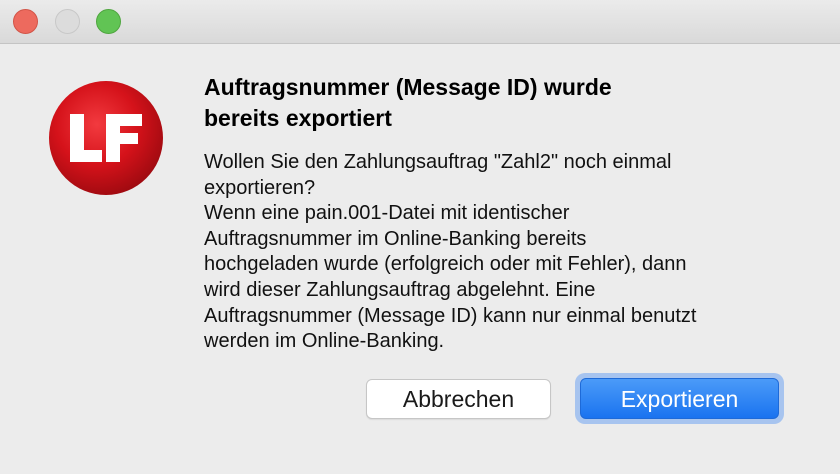 Image resolution: width=840 pixels, height=474 pixels. What do you see at coordinates (420, 22) in the screenshot?
I see `title-bar` at bounding box center [420, 22].